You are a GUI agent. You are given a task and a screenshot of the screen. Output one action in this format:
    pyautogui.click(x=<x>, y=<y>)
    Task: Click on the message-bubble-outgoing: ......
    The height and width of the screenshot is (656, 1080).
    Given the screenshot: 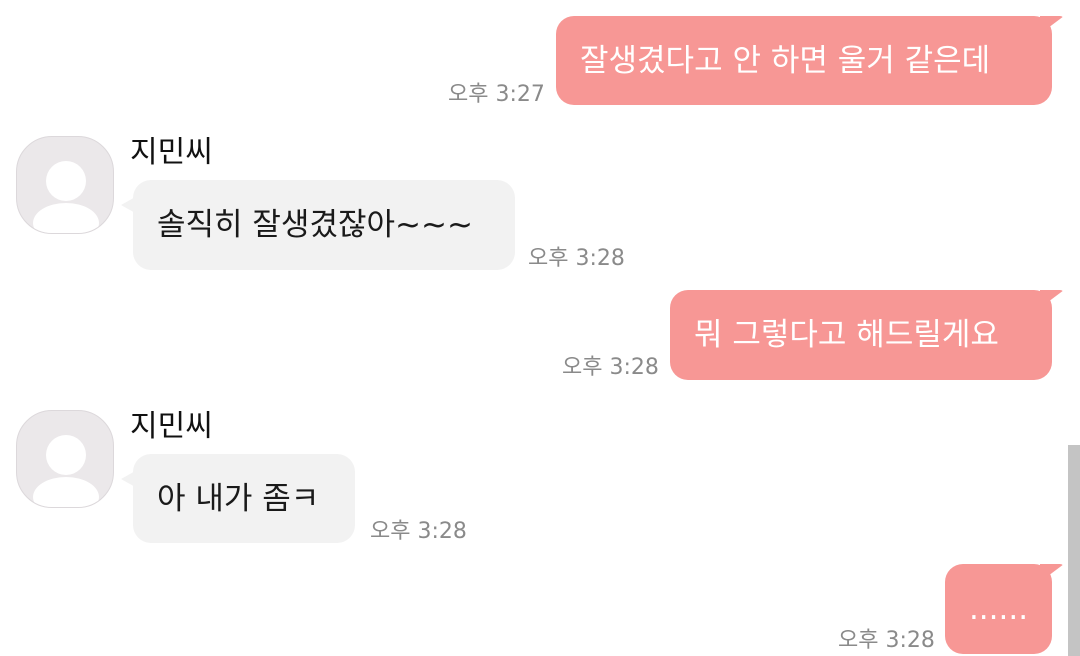 What is the action you would take?
    pyautogui.click(x=1004, y=609)
    